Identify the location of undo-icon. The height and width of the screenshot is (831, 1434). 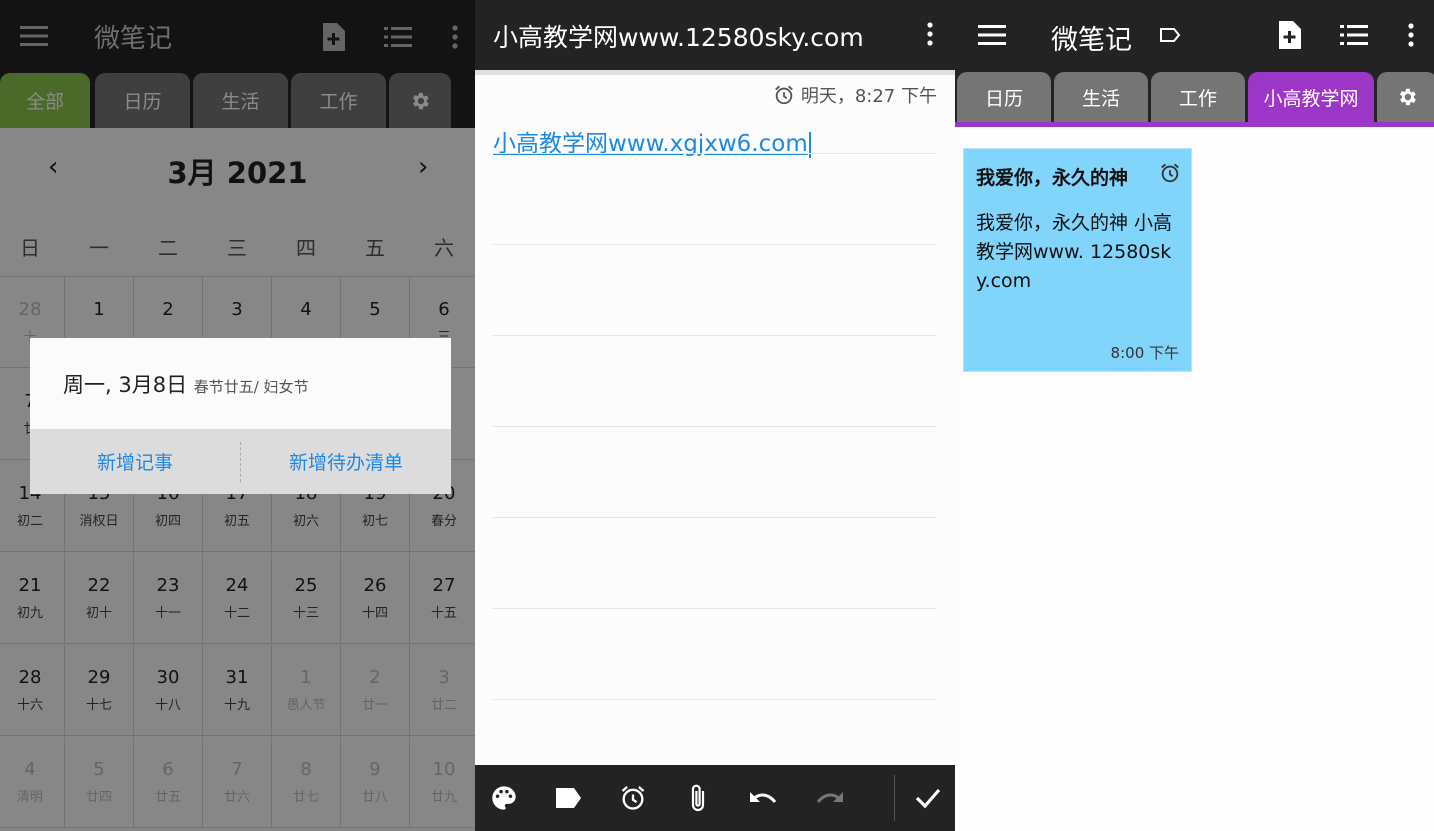
(764, 798).